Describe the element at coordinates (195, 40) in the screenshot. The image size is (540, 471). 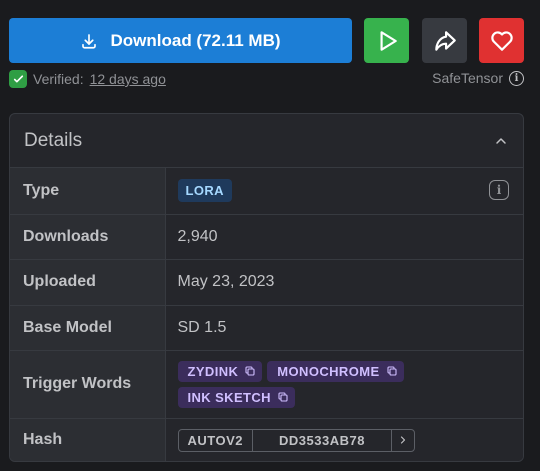
I see `download-label: Download (72.11 MB)` at that location.